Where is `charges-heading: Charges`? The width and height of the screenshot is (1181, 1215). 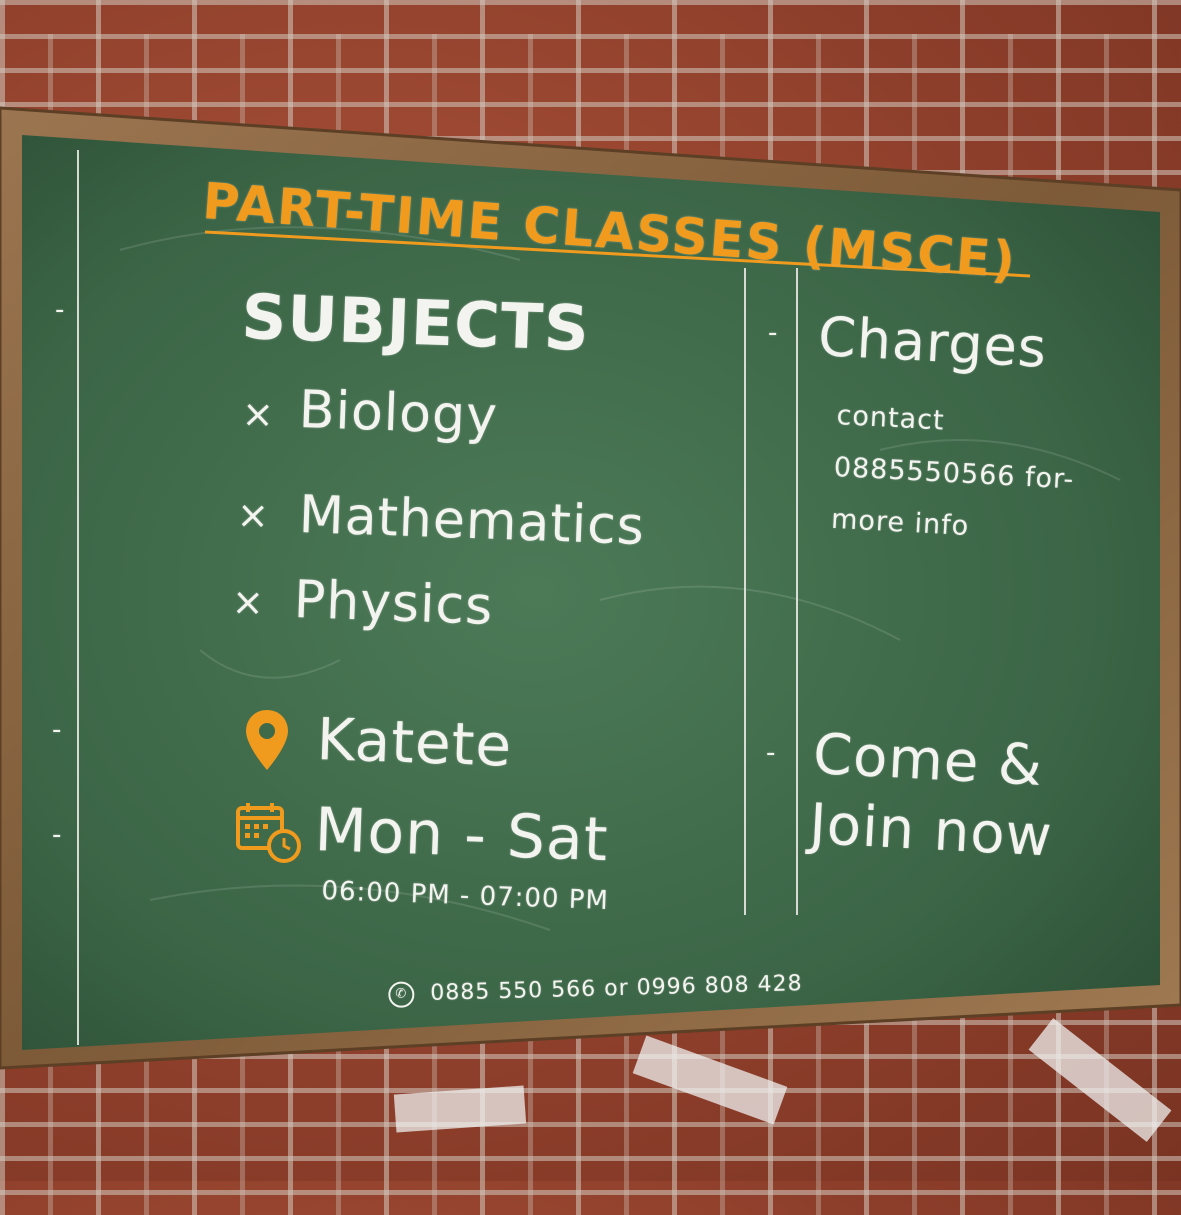
charges-heading: Charges is located at coordinates (932, 342).